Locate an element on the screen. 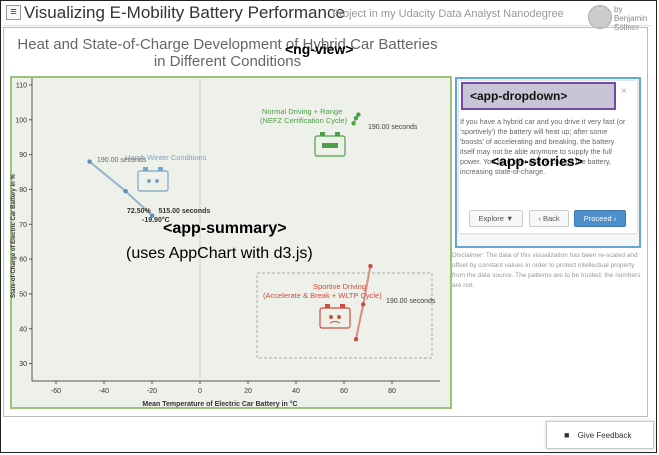 This screenshot has height=455, width=659. explore-button: Explore ▼ is located at coordinates (496, 218).